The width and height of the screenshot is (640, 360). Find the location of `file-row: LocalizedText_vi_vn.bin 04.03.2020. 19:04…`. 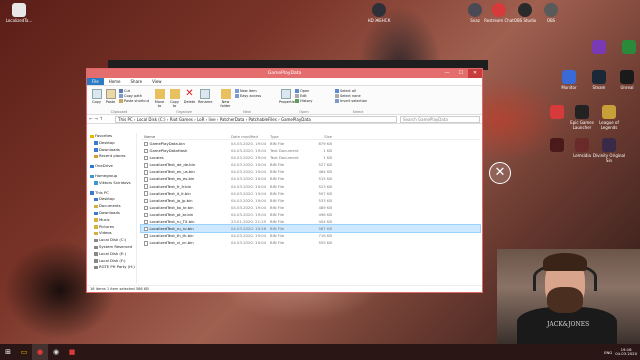

file-row: LocalizedText_vi_vn.bin 04.03.2020. 19:04… is located at coordinates (310, 242).